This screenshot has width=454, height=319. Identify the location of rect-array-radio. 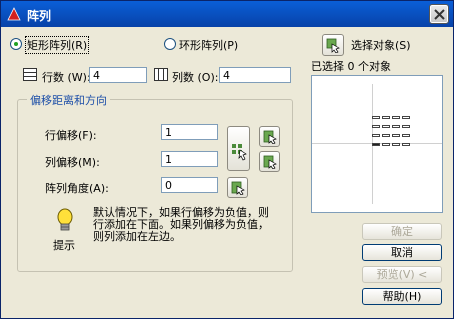
(16, 44).